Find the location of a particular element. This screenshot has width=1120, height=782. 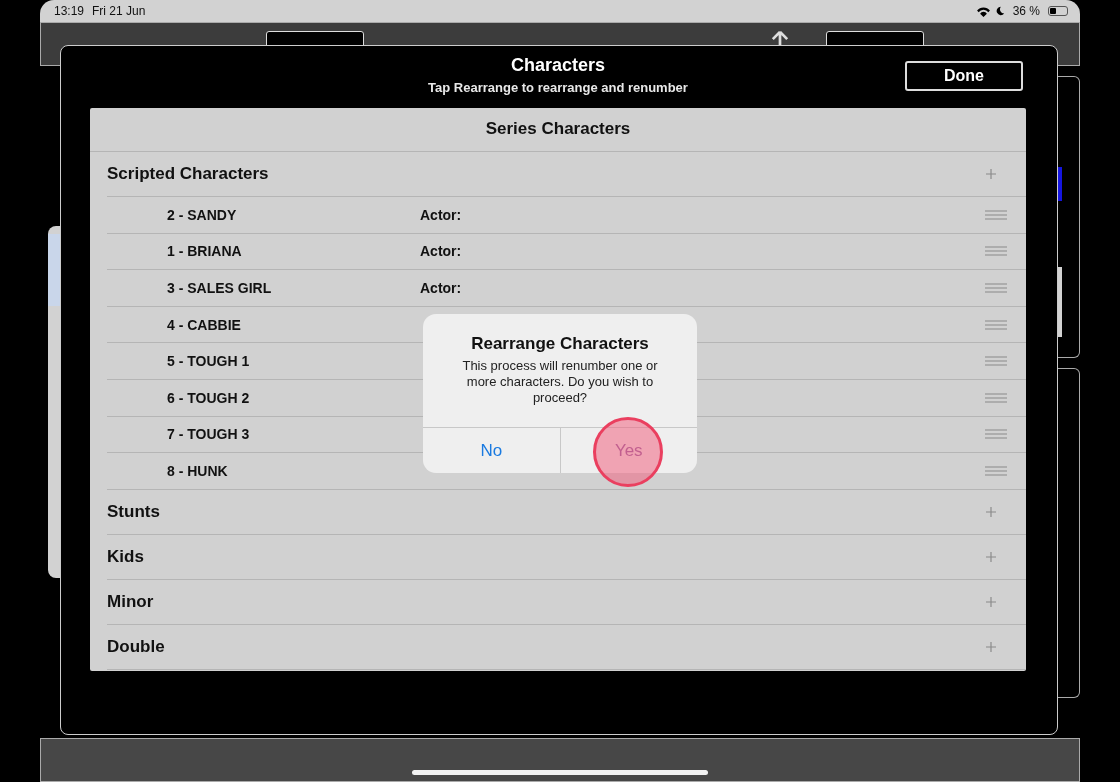

section-row: Double is located at coordinates (566, 647).